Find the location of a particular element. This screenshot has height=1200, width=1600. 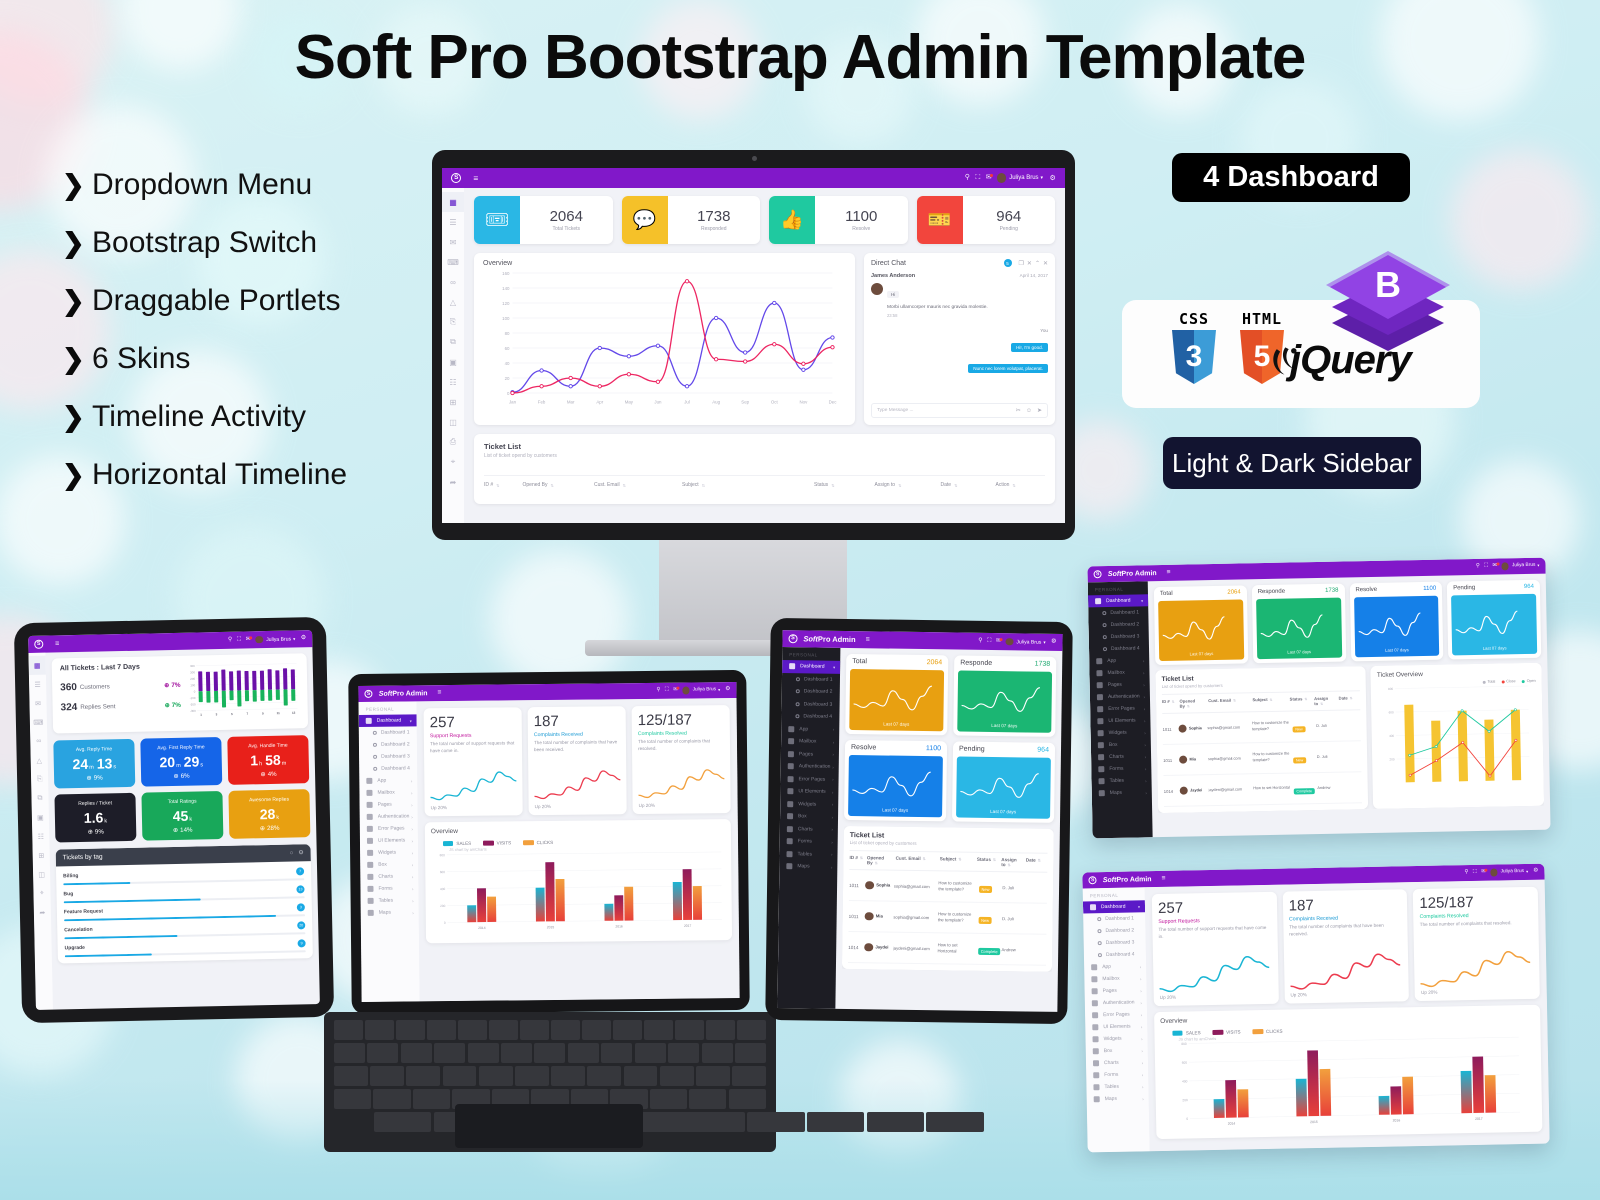

rail-icon-9: ☷ is located at coordinates (453, 382).